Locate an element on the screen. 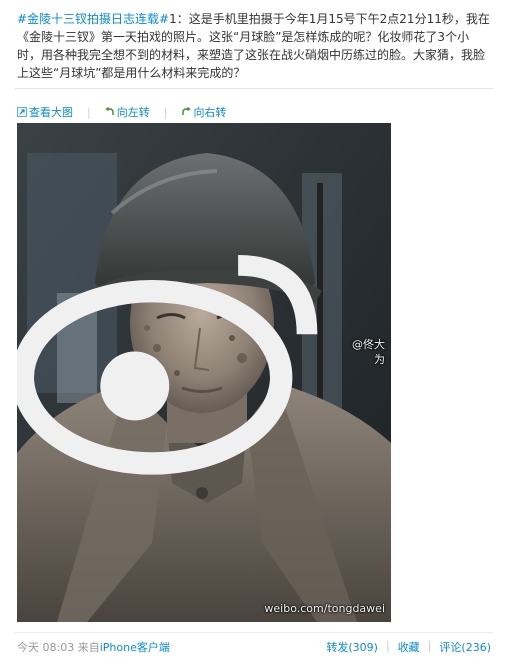 This screenshot has height=664, width=508. rotate-right-label: 向右转 is located at coordinates (210, 112).